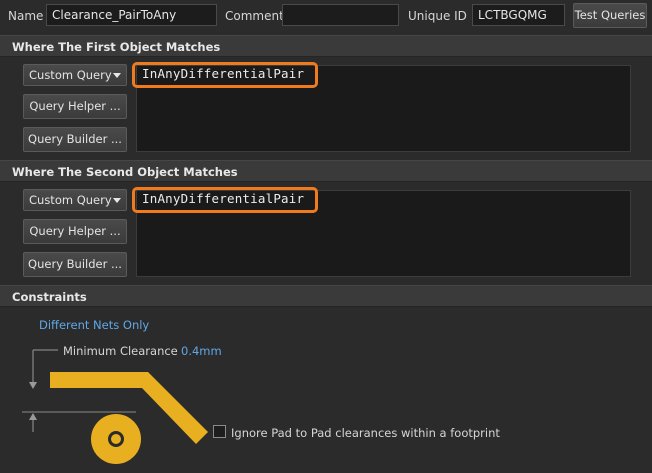 This screenshot has height=473, width=652. I want to click on name-label: Name, so click(26, 16).